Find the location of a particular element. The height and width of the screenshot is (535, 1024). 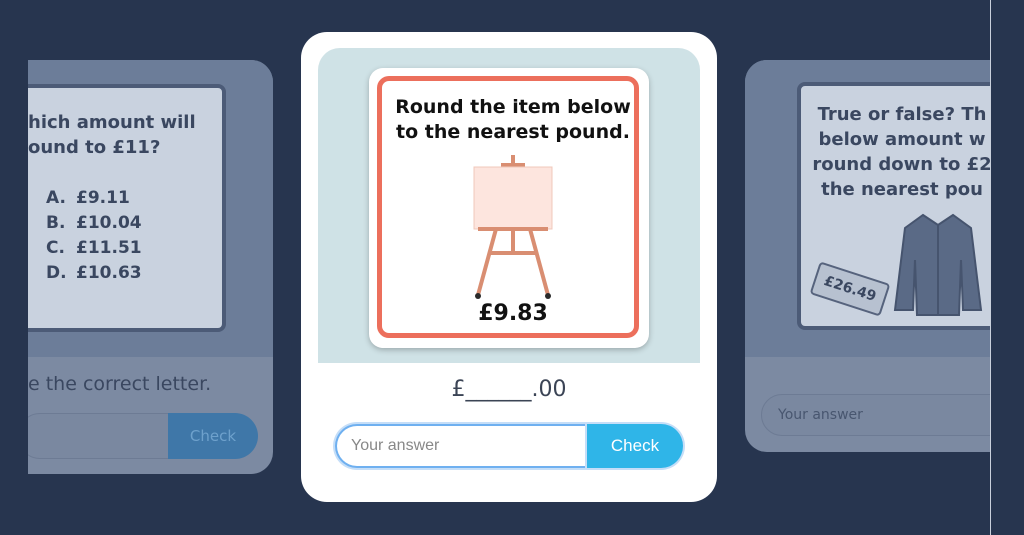

right-divider-line is located at coordinates (990, 267).